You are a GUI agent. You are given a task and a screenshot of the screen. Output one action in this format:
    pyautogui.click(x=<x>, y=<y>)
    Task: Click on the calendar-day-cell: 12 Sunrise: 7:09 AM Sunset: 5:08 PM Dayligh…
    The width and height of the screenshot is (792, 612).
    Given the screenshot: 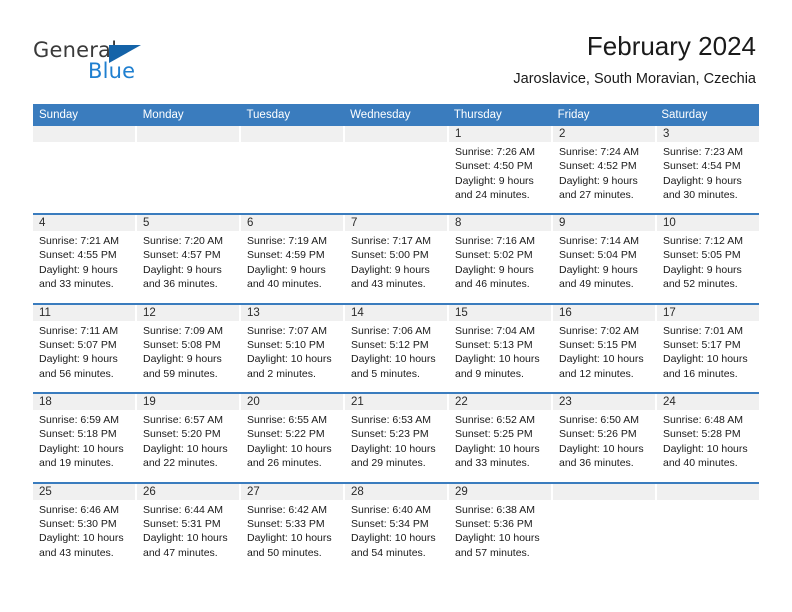 What is the action you would take?
    pyautogui.click(x=189, y=348)
    